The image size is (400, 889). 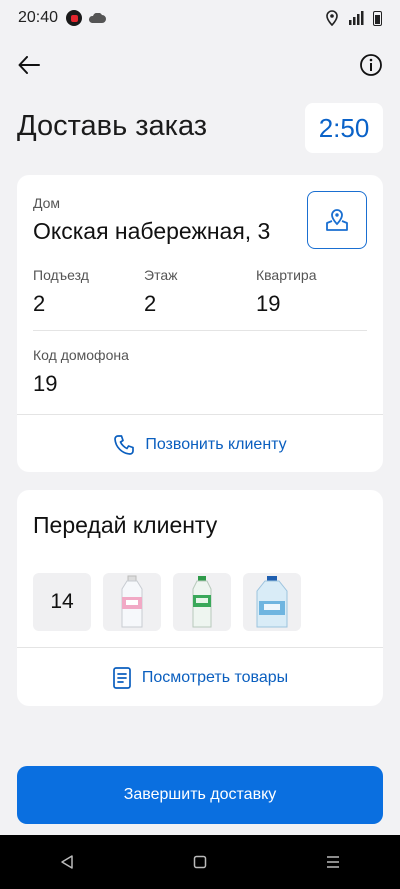 I want to click on floor-value: 2, so click(x=150, y=303).